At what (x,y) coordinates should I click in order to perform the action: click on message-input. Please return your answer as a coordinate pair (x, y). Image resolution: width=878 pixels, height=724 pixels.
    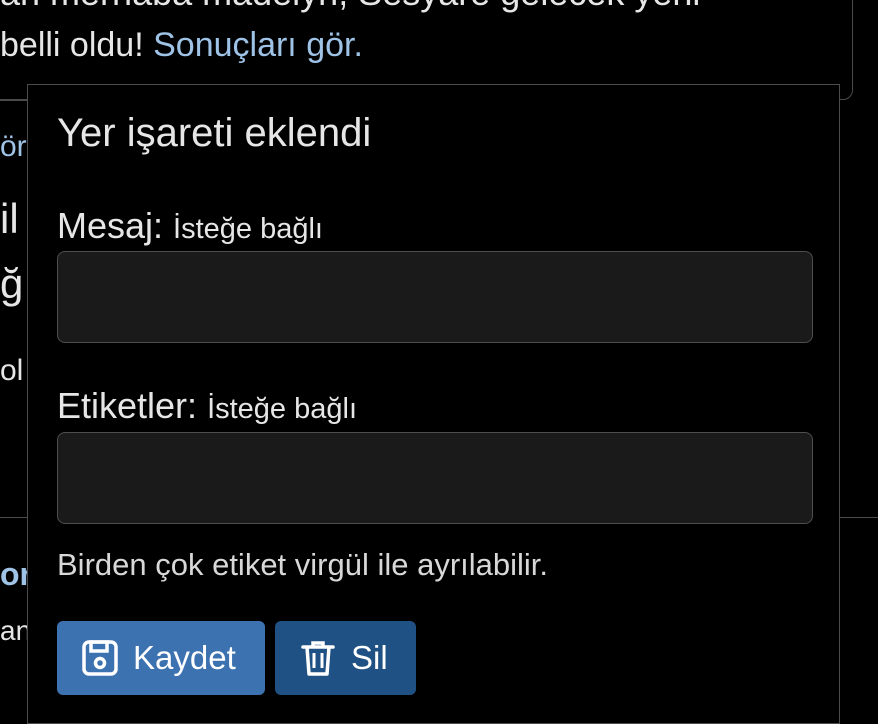
    Looking at the image, I should click on (435, 297).